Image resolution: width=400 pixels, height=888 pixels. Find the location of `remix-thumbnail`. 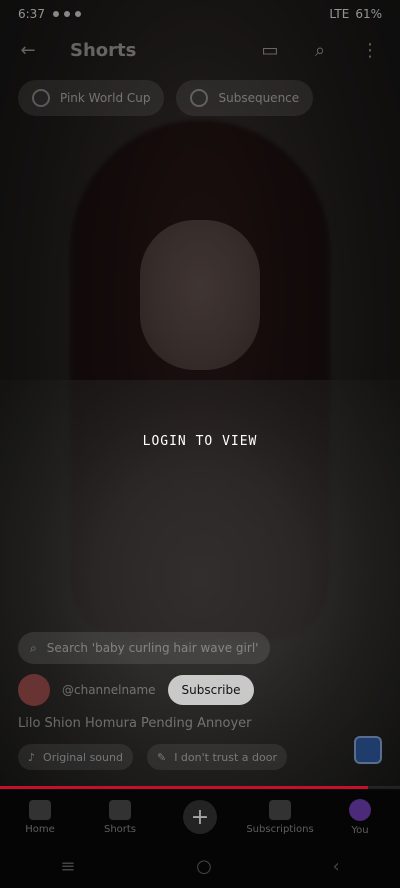

remix-thumbnail is located at coordinates (368, 750).